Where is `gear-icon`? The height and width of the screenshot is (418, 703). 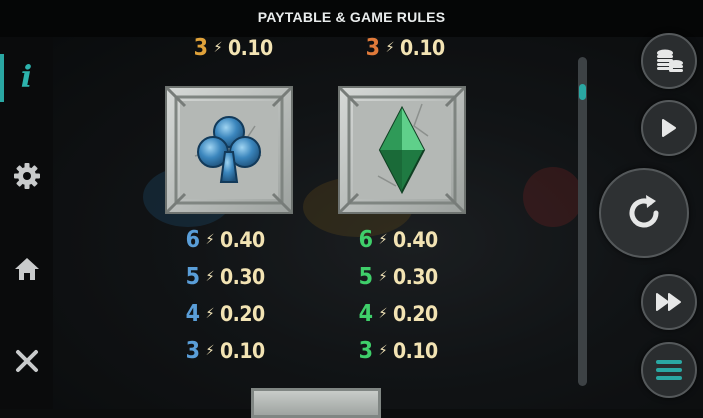
gear-icon is located at coordinates (26, 176).